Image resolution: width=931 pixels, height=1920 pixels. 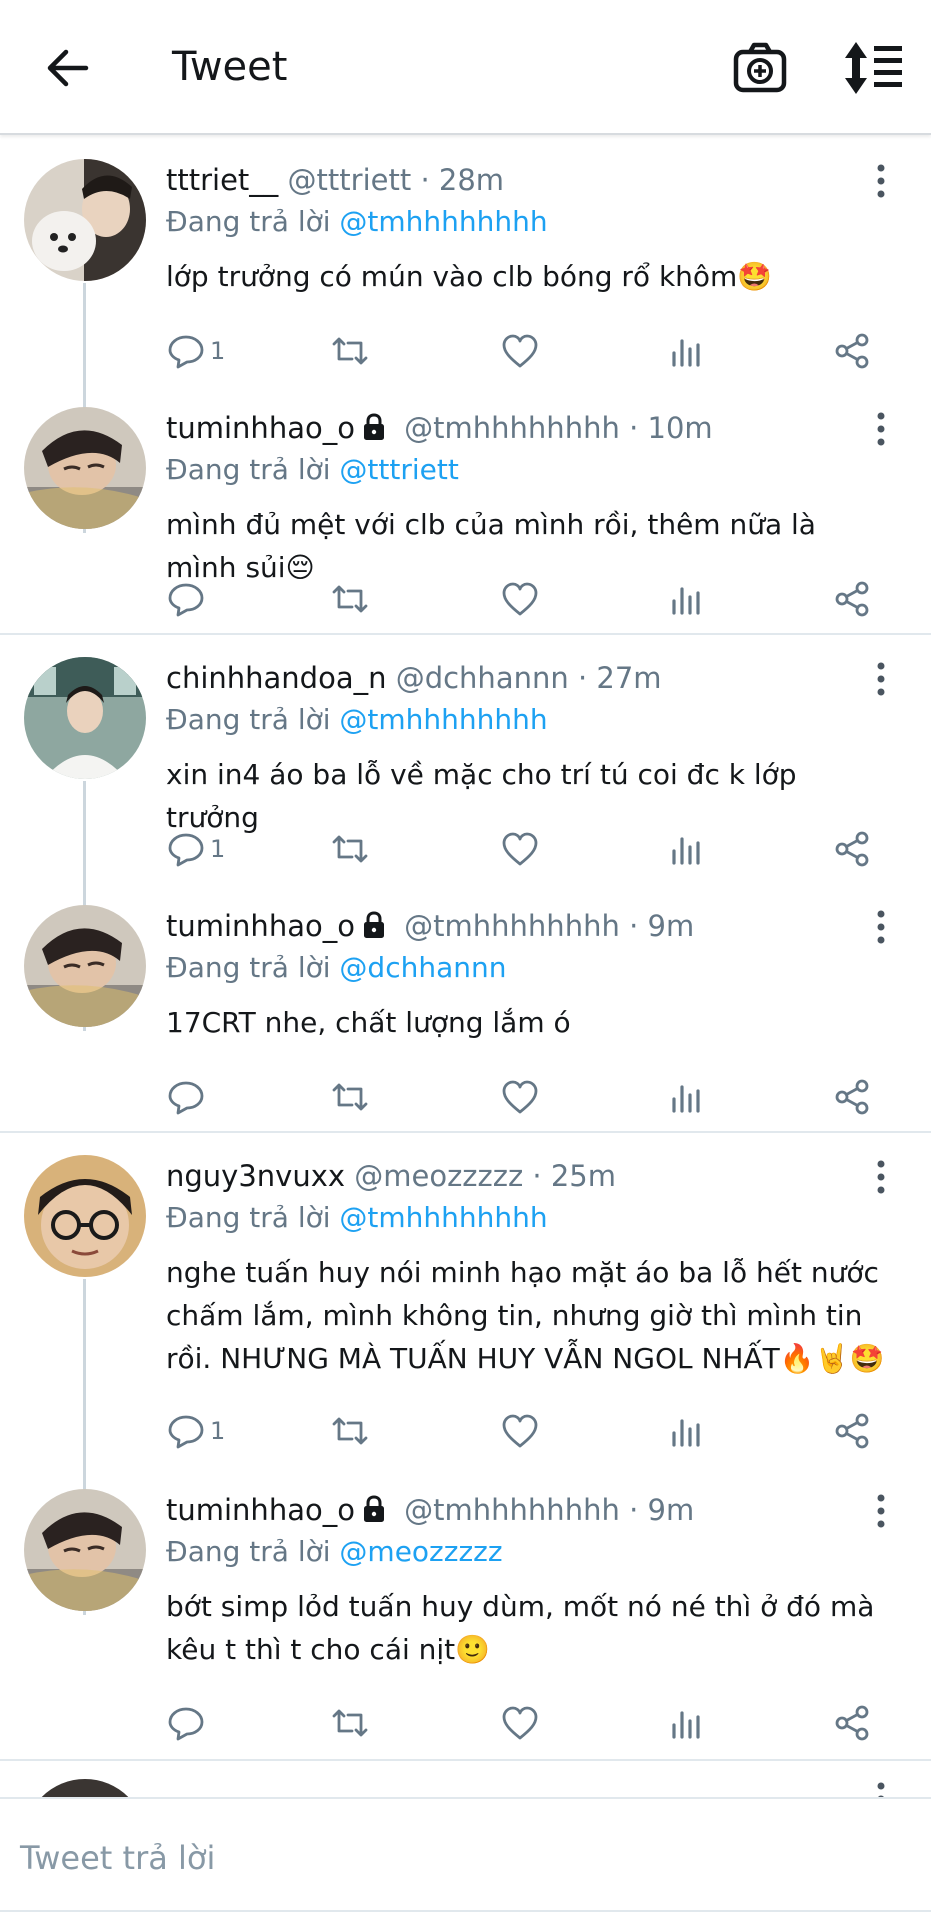 I want to click on timestamp: 28m, so click(x=471, y=180).